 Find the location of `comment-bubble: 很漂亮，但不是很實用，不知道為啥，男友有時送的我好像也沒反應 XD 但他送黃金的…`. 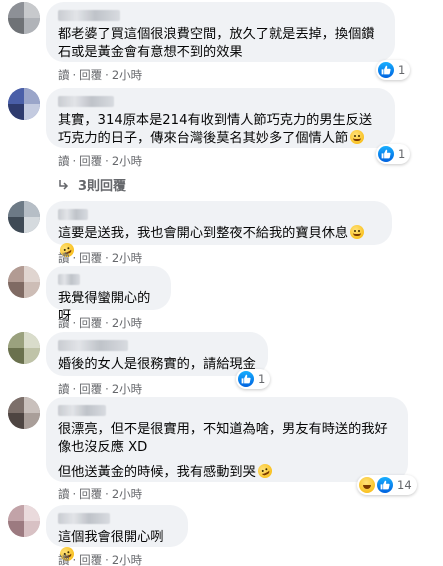

comment-bubble: 很漂亮，但不是很實用，不知道為啥，男友有時送的我好像也沒反應 XD 但他送黃金的… is located at coordinates (227, 439).